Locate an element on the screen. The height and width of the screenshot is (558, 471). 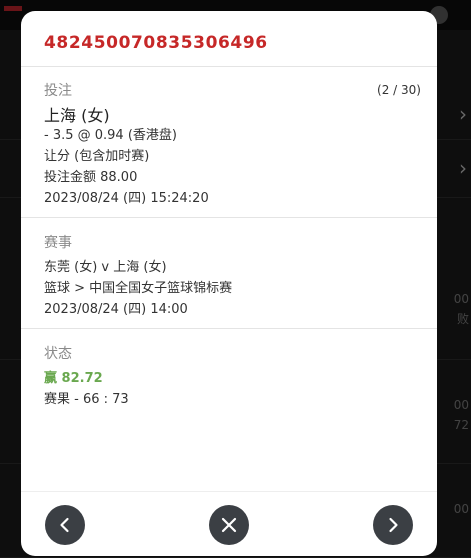
event-competition: 篮球 > 中国全国女子篮球锦标赛 is located at coordinates (138, 288).